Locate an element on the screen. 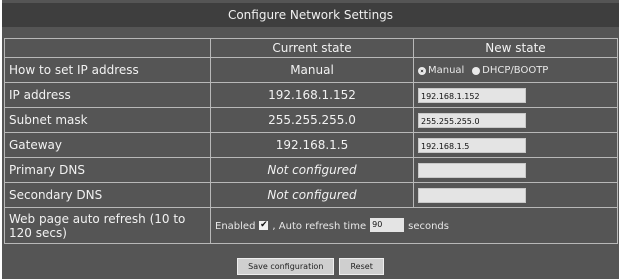  how-to-set-ip-options: Manual DHCP/BOOTP is located at coordinates (515, 70).